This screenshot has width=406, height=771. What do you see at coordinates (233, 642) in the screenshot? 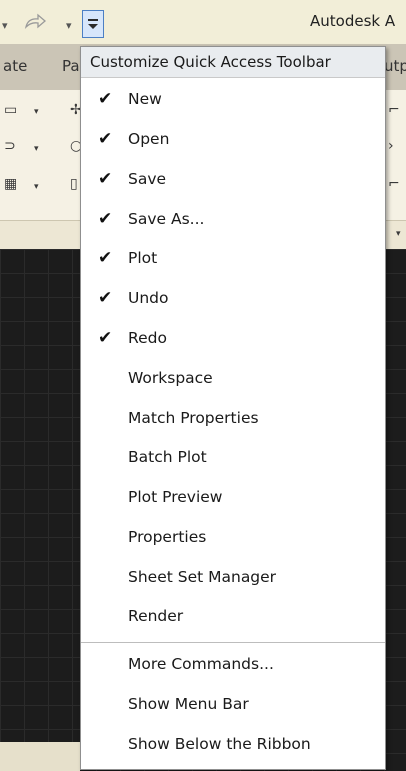
I see `menu-separator` at bounding box center [233, 642].